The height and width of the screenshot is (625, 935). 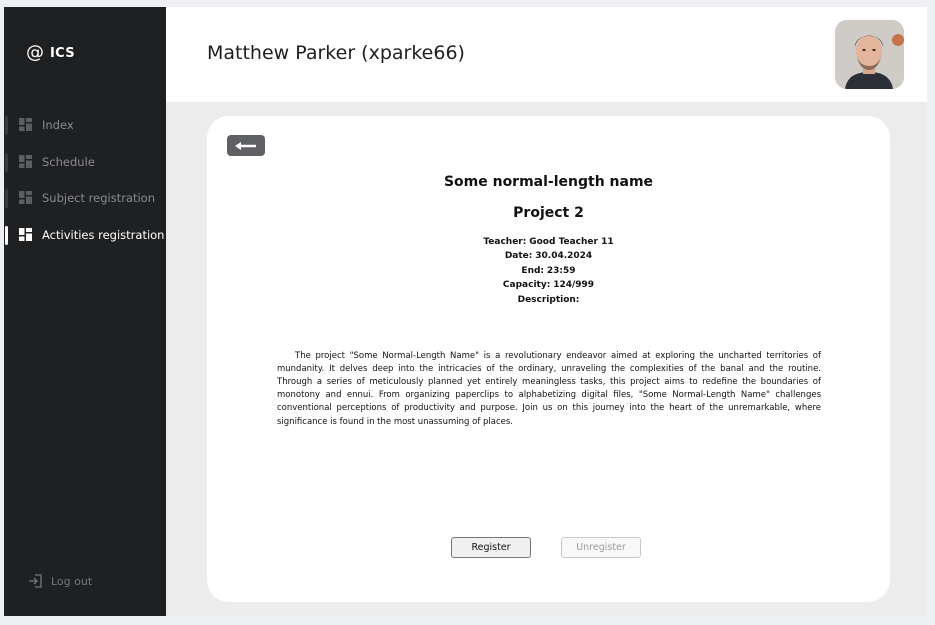 I want to click on header: Matthew Parker (xparke66), so click(x=546, y=54).